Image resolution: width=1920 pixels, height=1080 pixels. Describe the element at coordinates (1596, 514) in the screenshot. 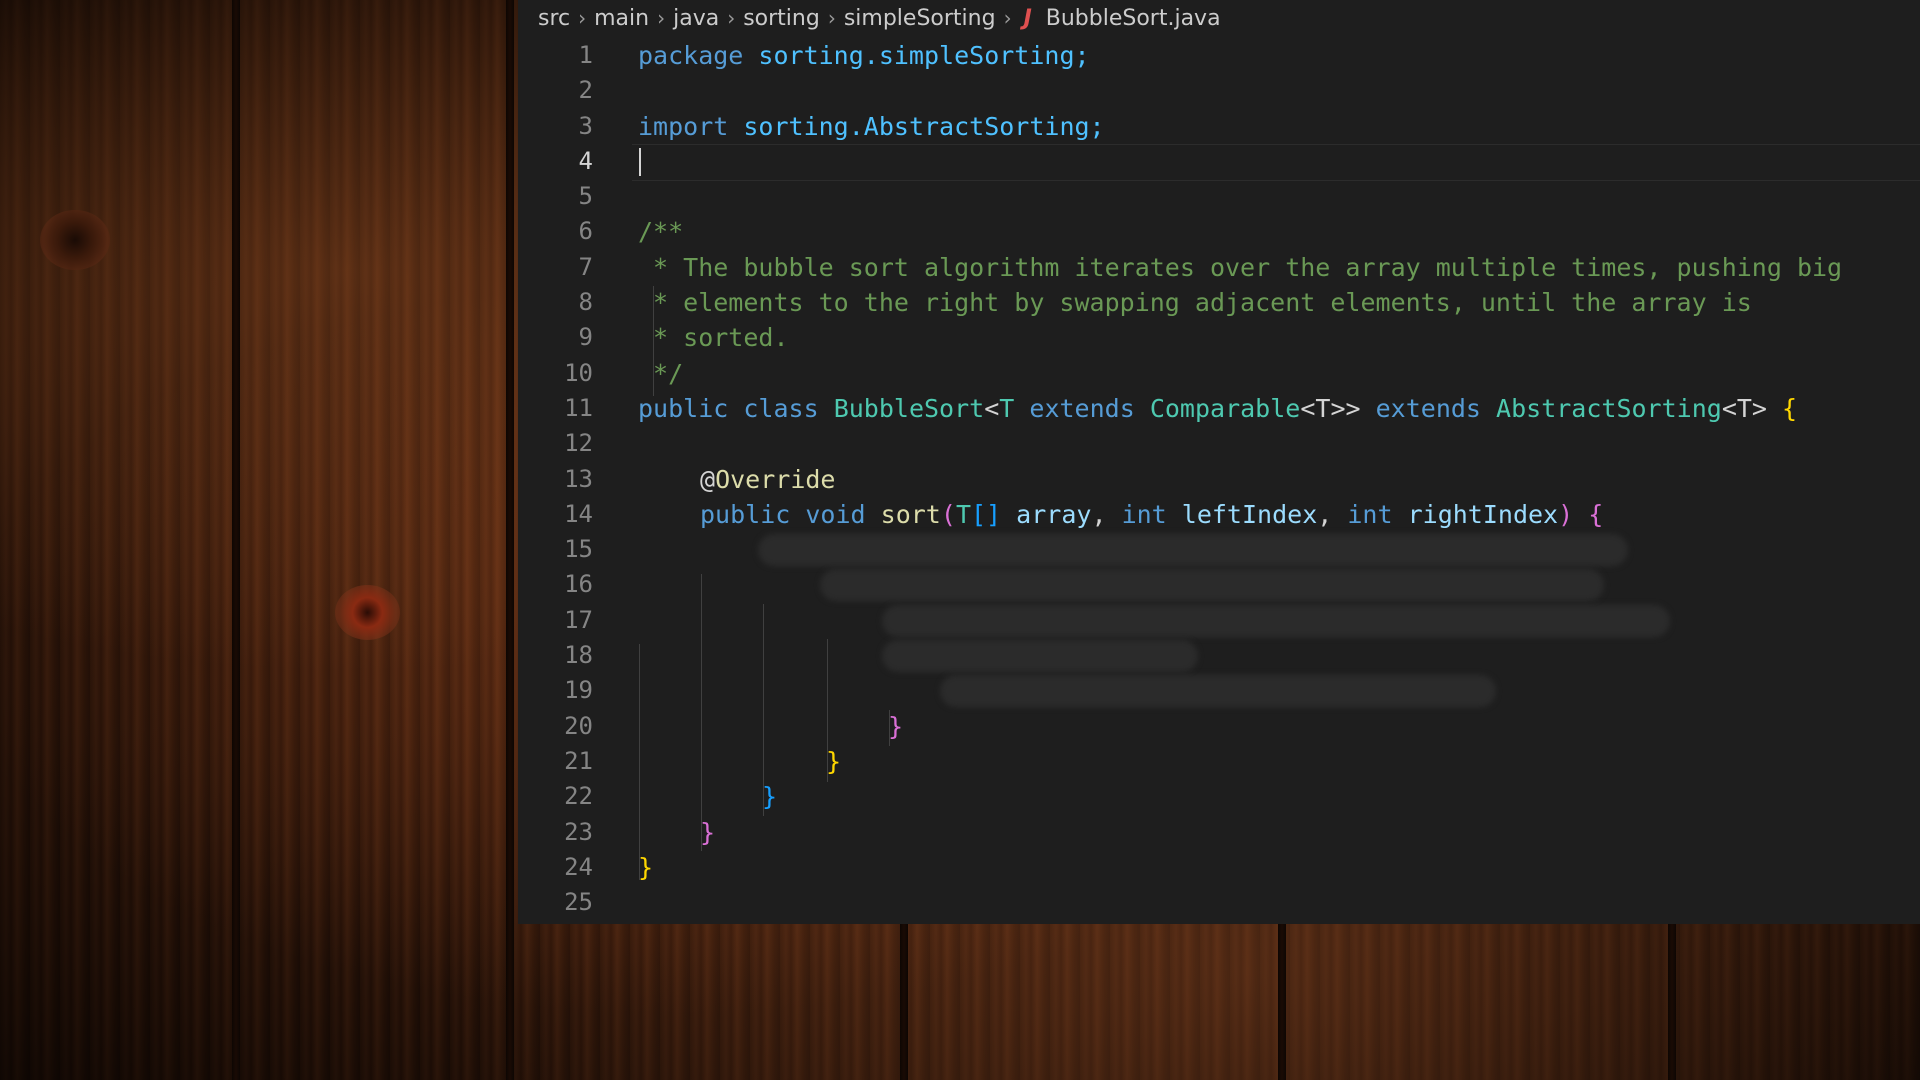

I see `bracket: {` at that location.